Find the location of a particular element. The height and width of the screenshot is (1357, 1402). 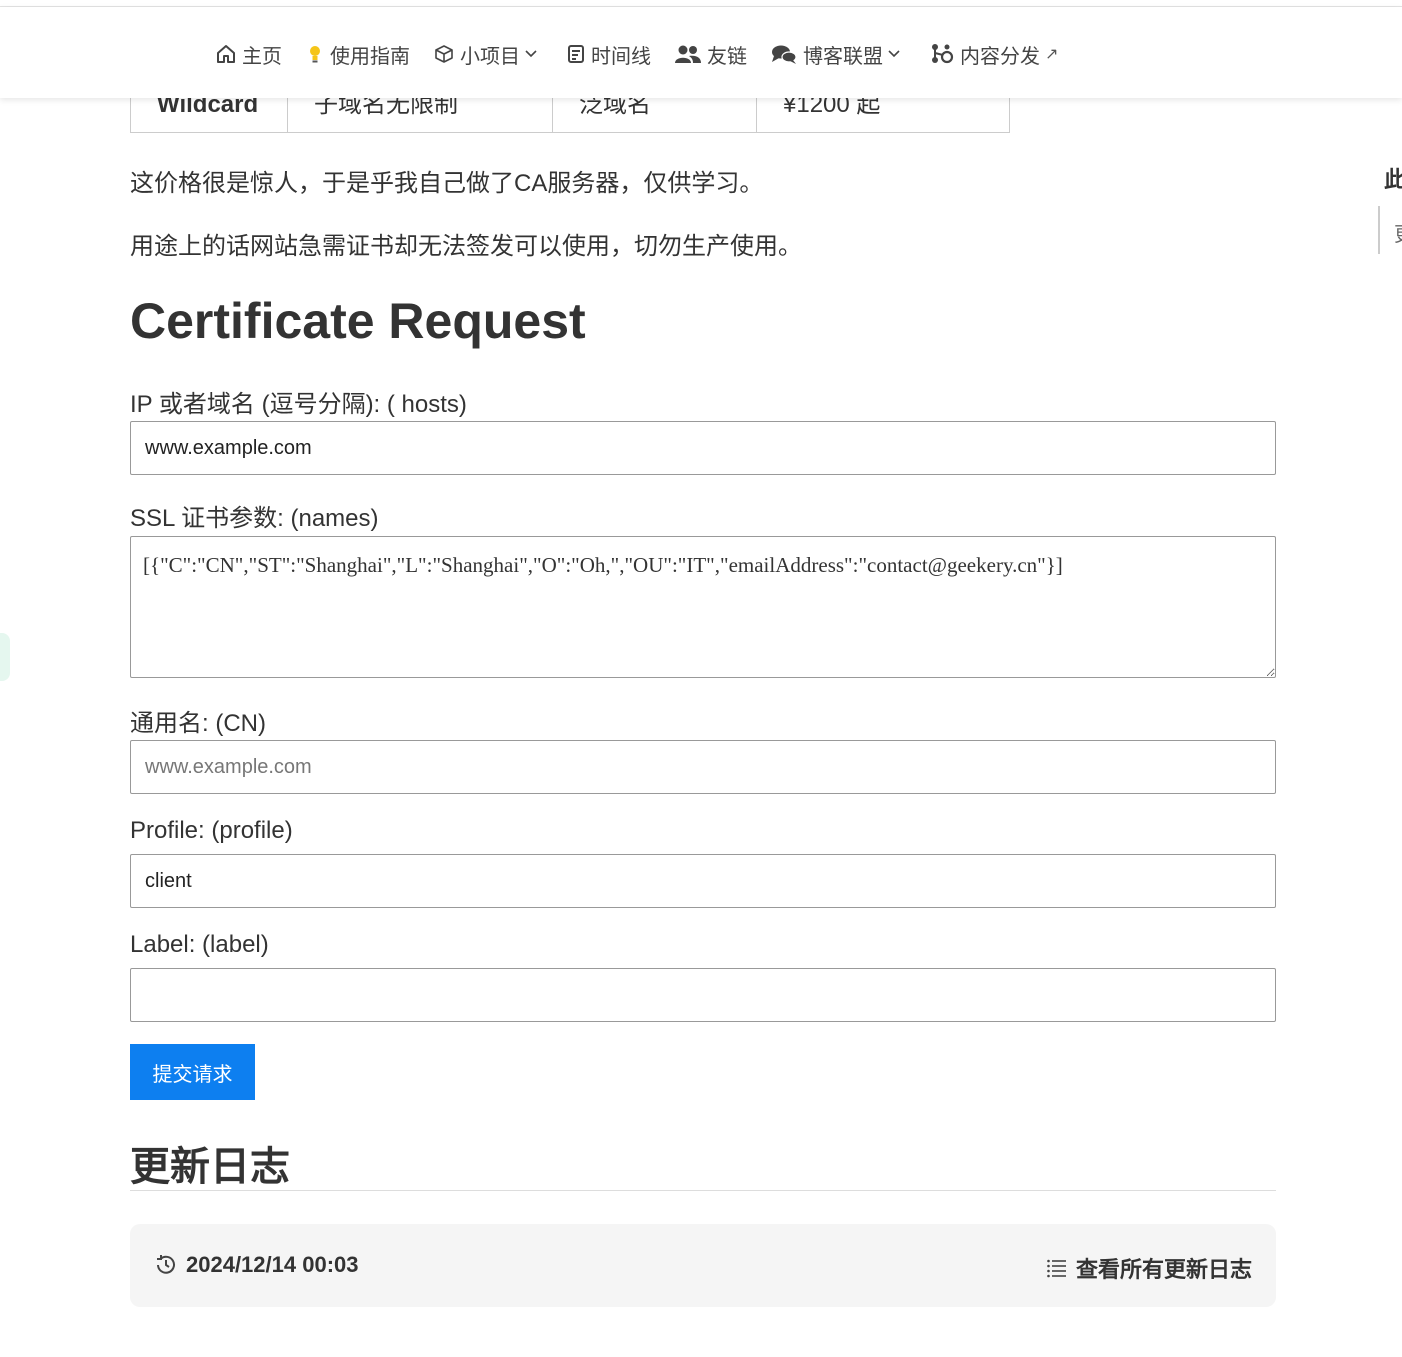

sidebar-toc-item: 更 is located at coordinates (1398, 232).